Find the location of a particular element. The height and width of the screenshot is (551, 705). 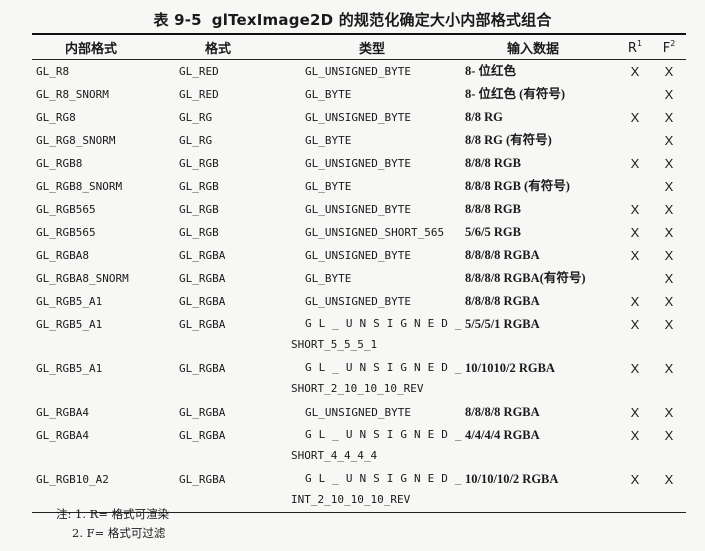

table-row: GL_RGB8 GL_RGB GL_UNSIGNED_BYTE 8/8/8 RGB X X is located at coordinates (359, 163).